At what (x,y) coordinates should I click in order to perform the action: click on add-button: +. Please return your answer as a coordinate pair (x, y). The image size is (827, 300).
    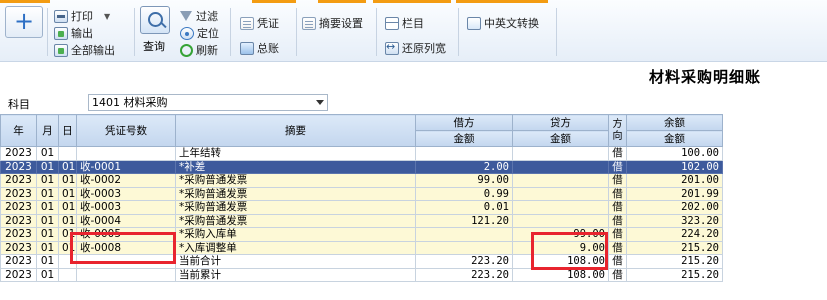
    Looking at the image, I should click on (24, 22).